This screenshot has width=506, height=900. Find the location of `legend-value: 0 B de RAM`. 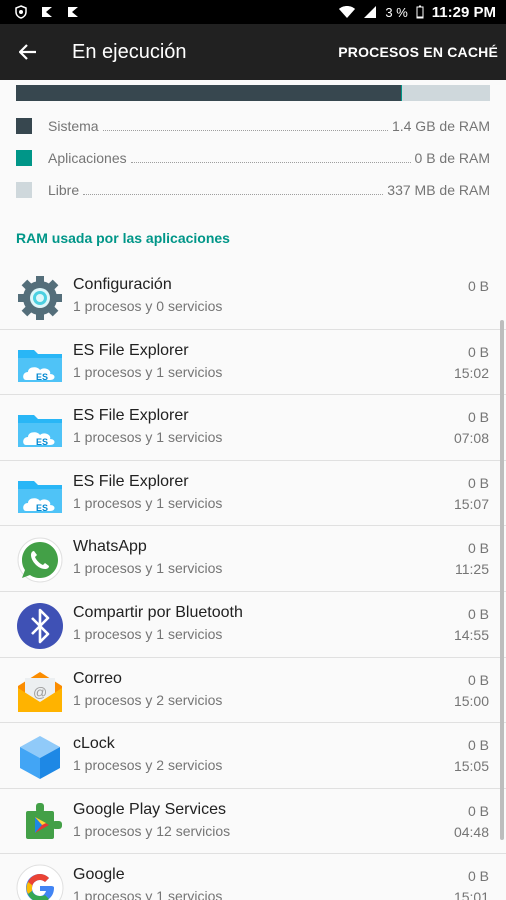

legend-value: 0 B de RAM is located at coordinates (452, 158).